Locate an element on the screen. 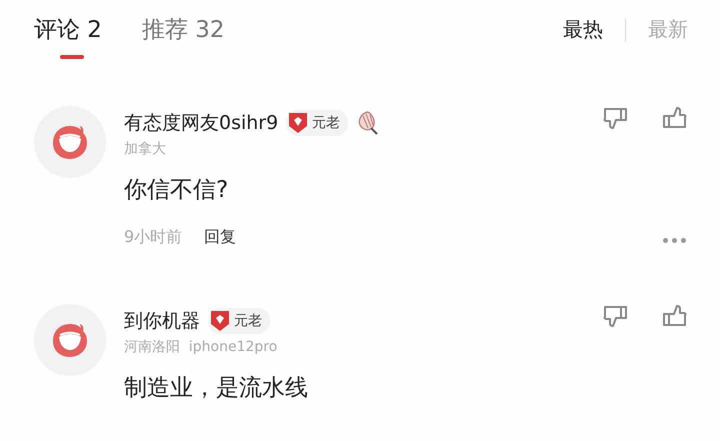 This screenshot has width=720, height=441. time-text: 9小时前 is located at coordinates (153, 237).